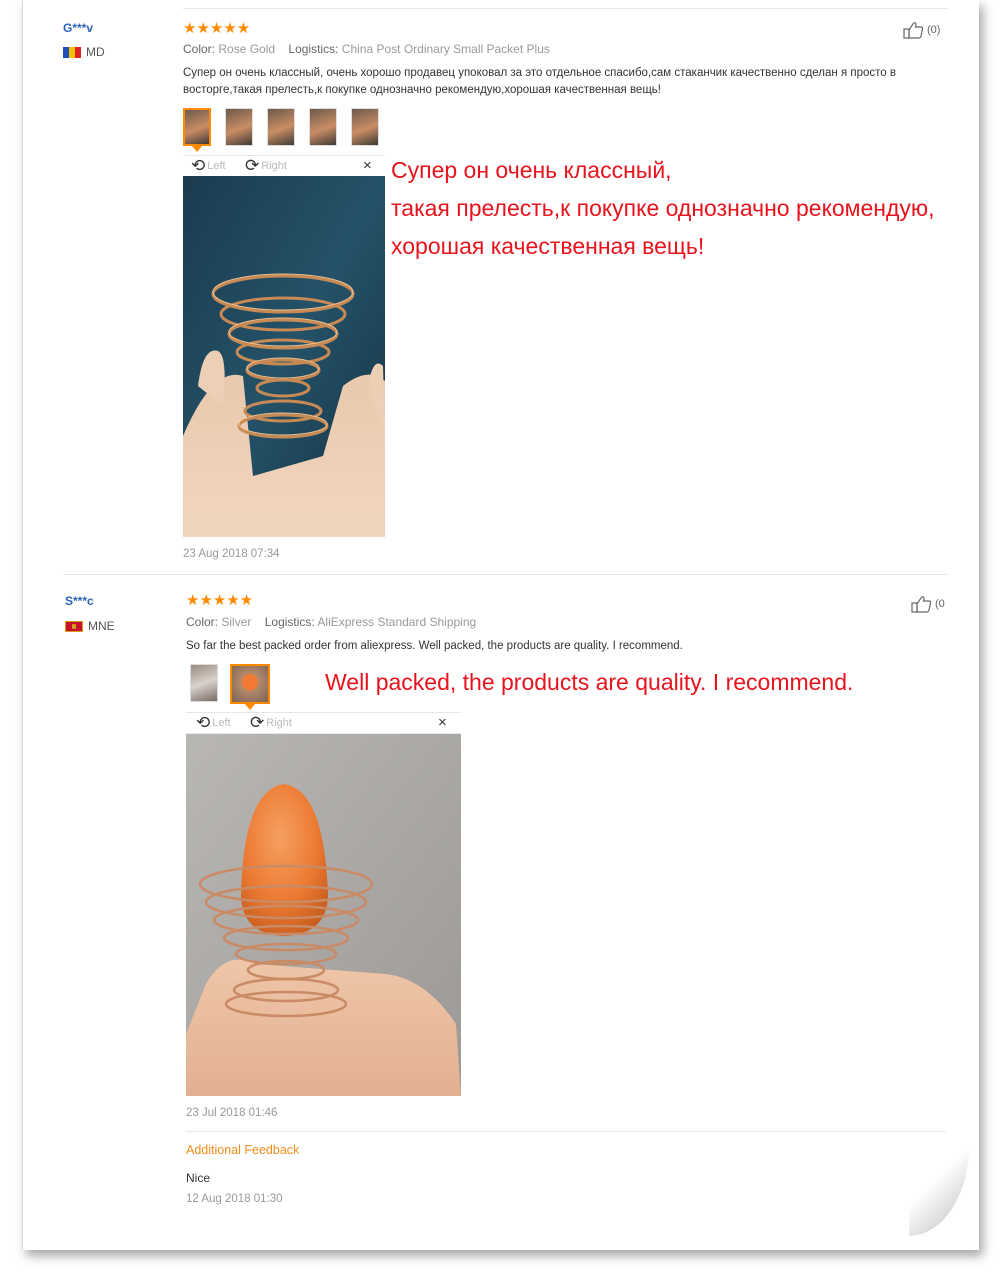 This screenshot has height=1274, width=1000. I want to click on helpful-count: (0, so click(940, 604).